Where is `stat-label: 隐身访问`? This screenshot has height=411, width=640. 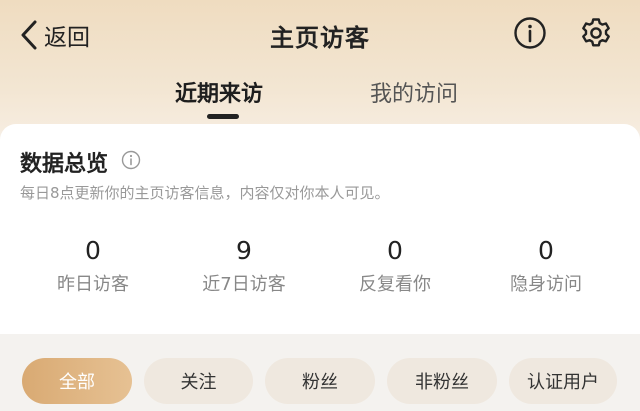 stat-label: 隐身访问 is located at coordinates (546, 284).